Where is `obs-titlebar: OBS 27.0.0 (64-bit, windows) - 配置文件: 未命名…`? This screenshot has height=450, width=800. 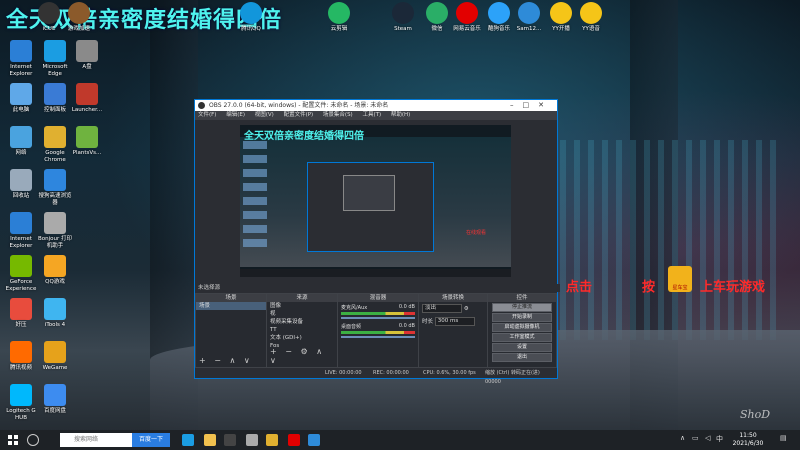
obs-titlebar: OBS 27.0.0 (64-bit, windows) - 配置文件: 未命名… is located at coordinates (376, 105).